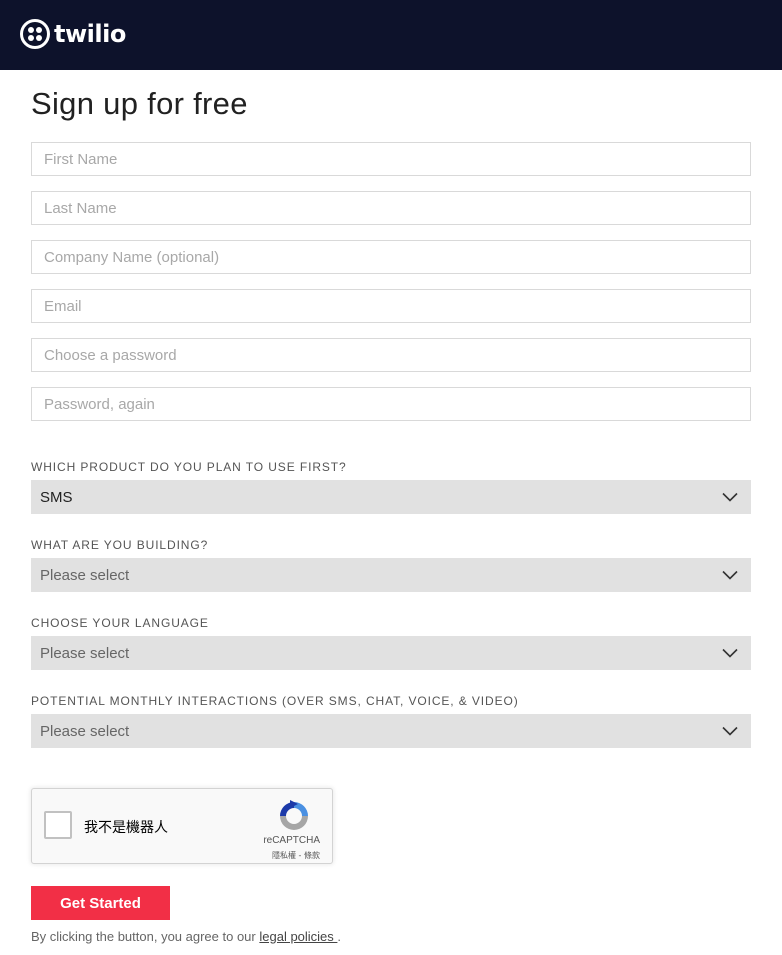 This screenshot has height=955, width=782. Describe the element at coordinates (339, 936) in the screenshot. I see `legal-suffix: .` at that location.